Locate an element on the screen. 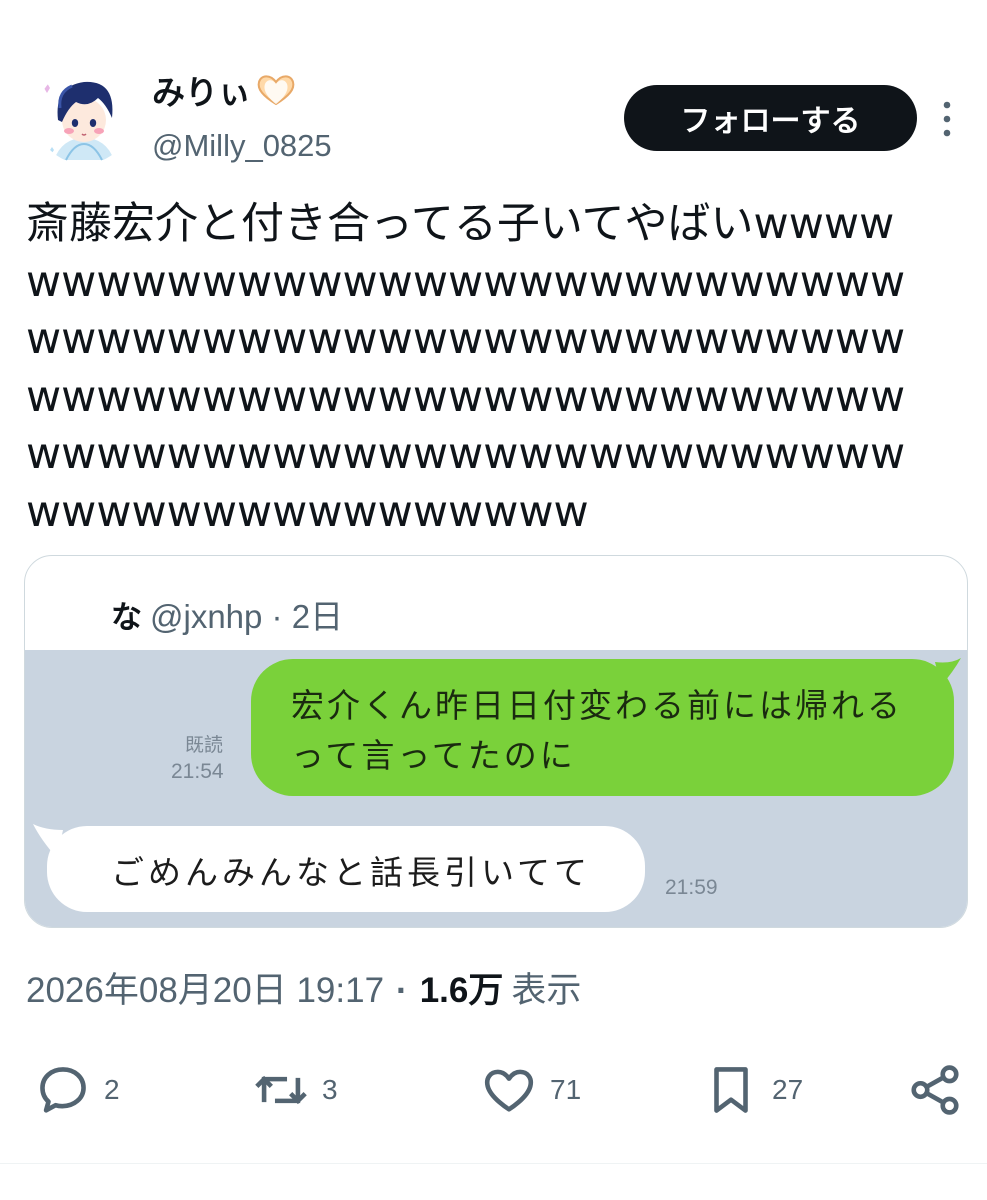  quote-header: な @jxnhp · 2日 is located at coordinates (227, 614).